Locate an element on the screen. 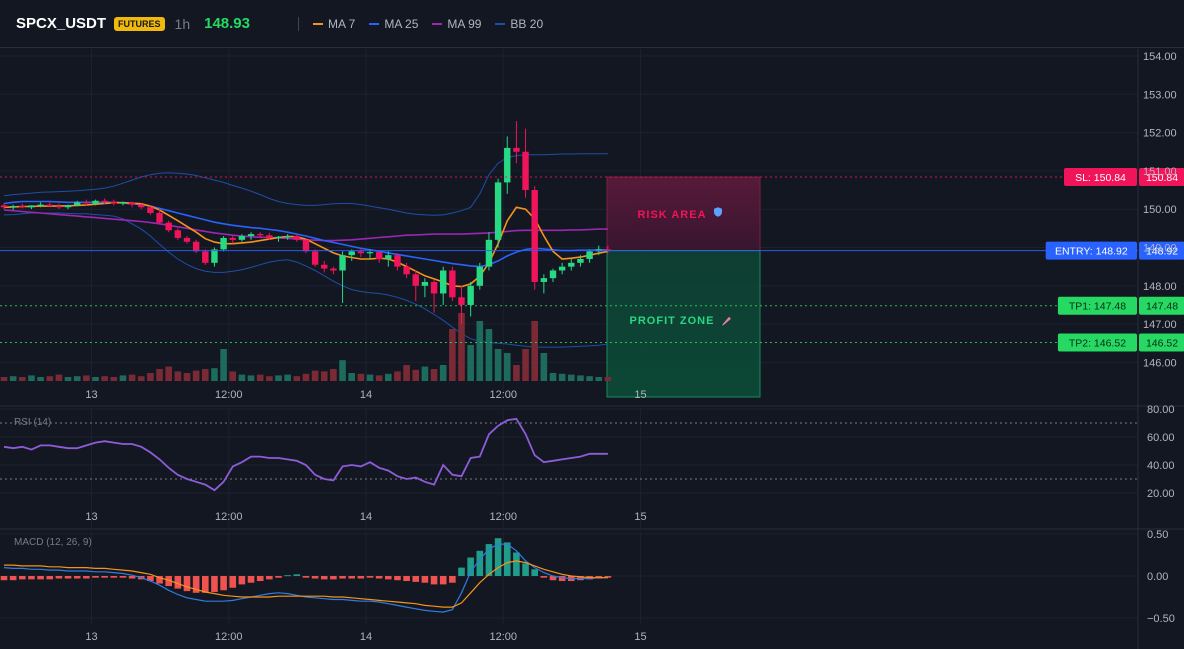 This screenshot has height=649, width=1184. rsi-title: RSI (14) is located at coordinates (32, 422).